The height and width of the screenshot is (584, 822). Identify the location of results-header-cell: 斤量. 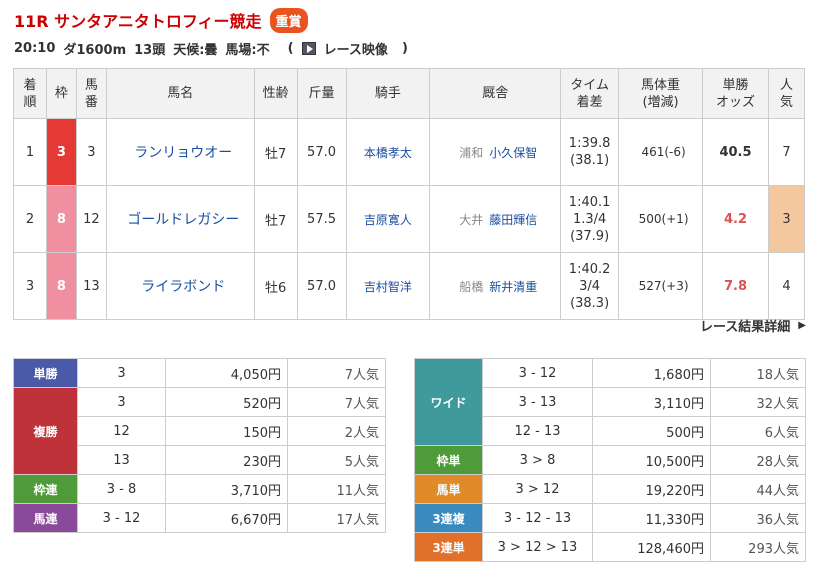
(321, 93).